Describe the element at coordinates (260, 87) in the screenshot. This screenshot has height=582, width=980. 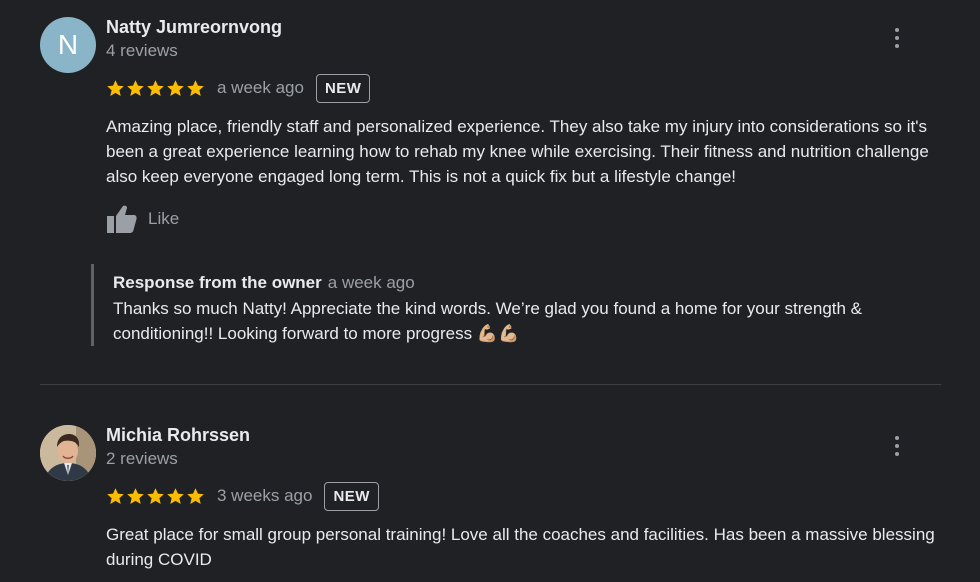
I see `review-date: a week ago` at that location.